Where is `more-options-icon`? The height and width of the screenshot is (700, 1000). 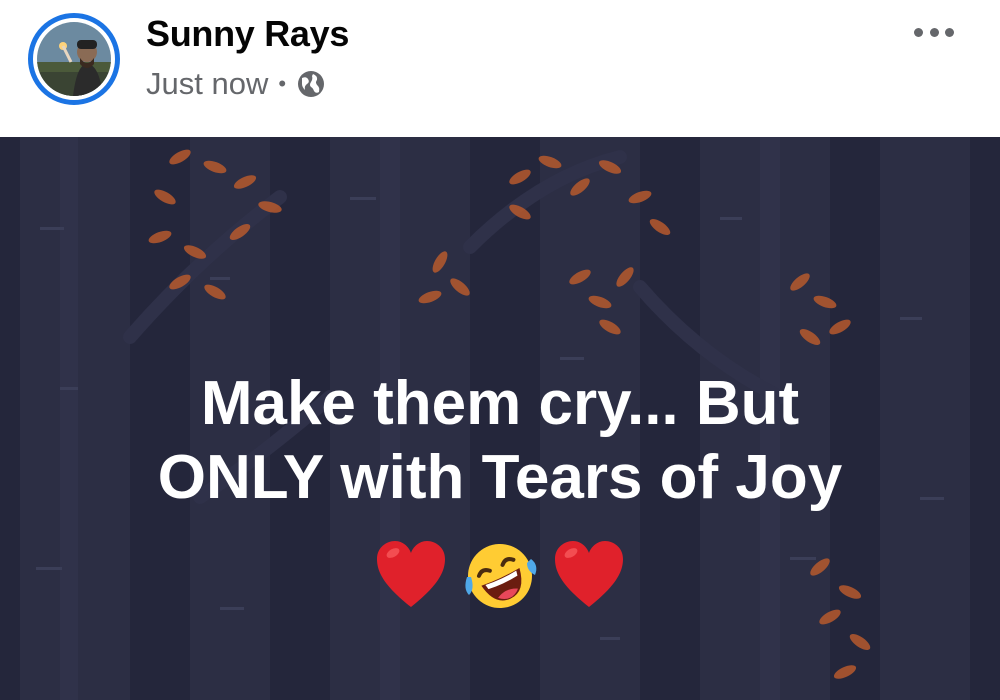 more-options-icon is located at coordinates (934, 32).